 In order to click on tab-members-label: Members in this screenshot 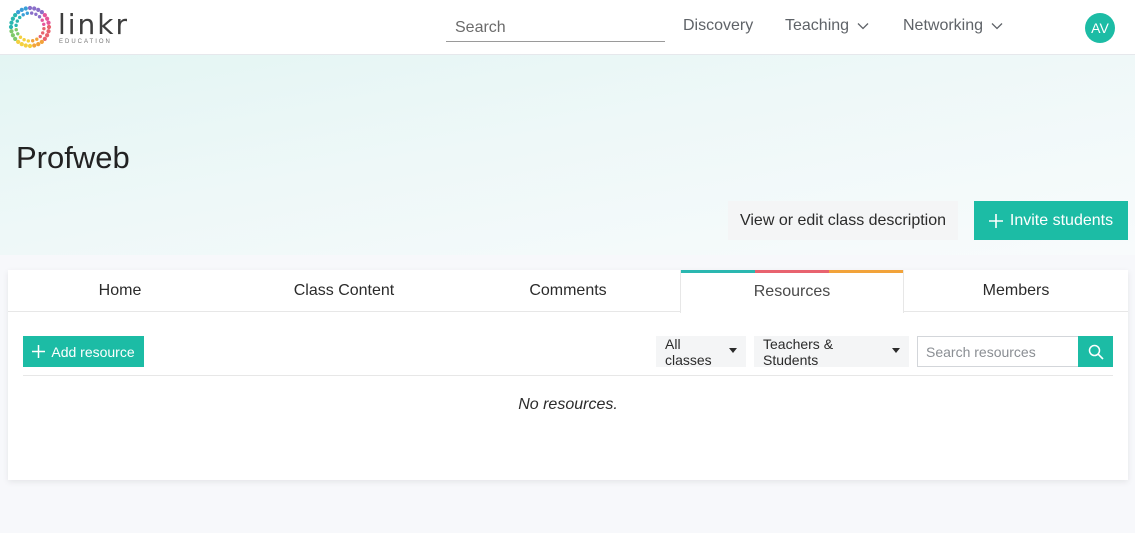, I will do `click(1016, 290)`.